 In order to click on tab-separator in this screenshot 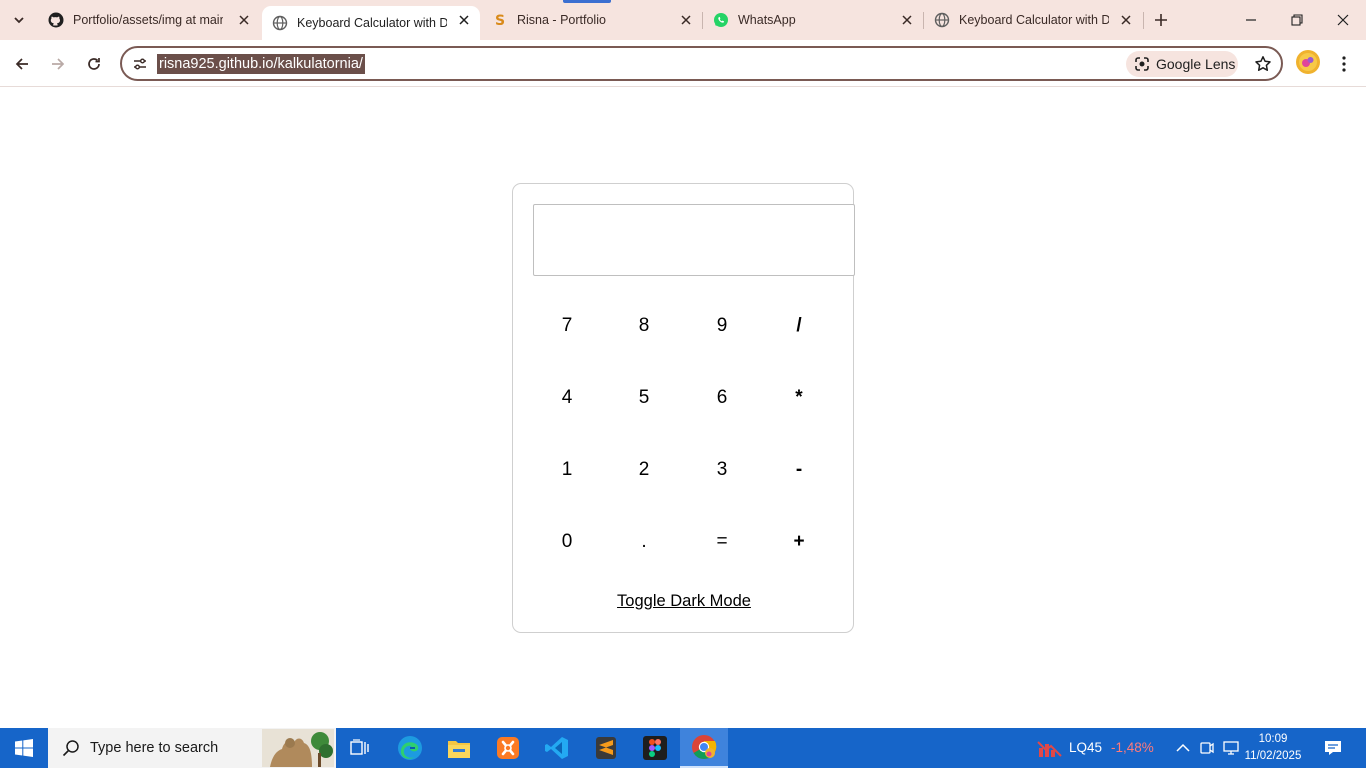, I will do `click(1143, 20)`.